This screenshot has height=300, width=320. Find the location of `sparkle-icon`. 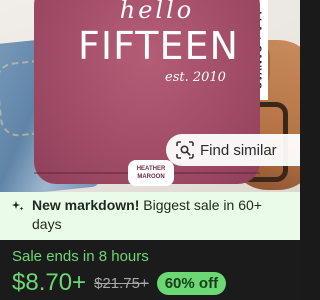

sparkle-icon is located at coordinates (18, 206).